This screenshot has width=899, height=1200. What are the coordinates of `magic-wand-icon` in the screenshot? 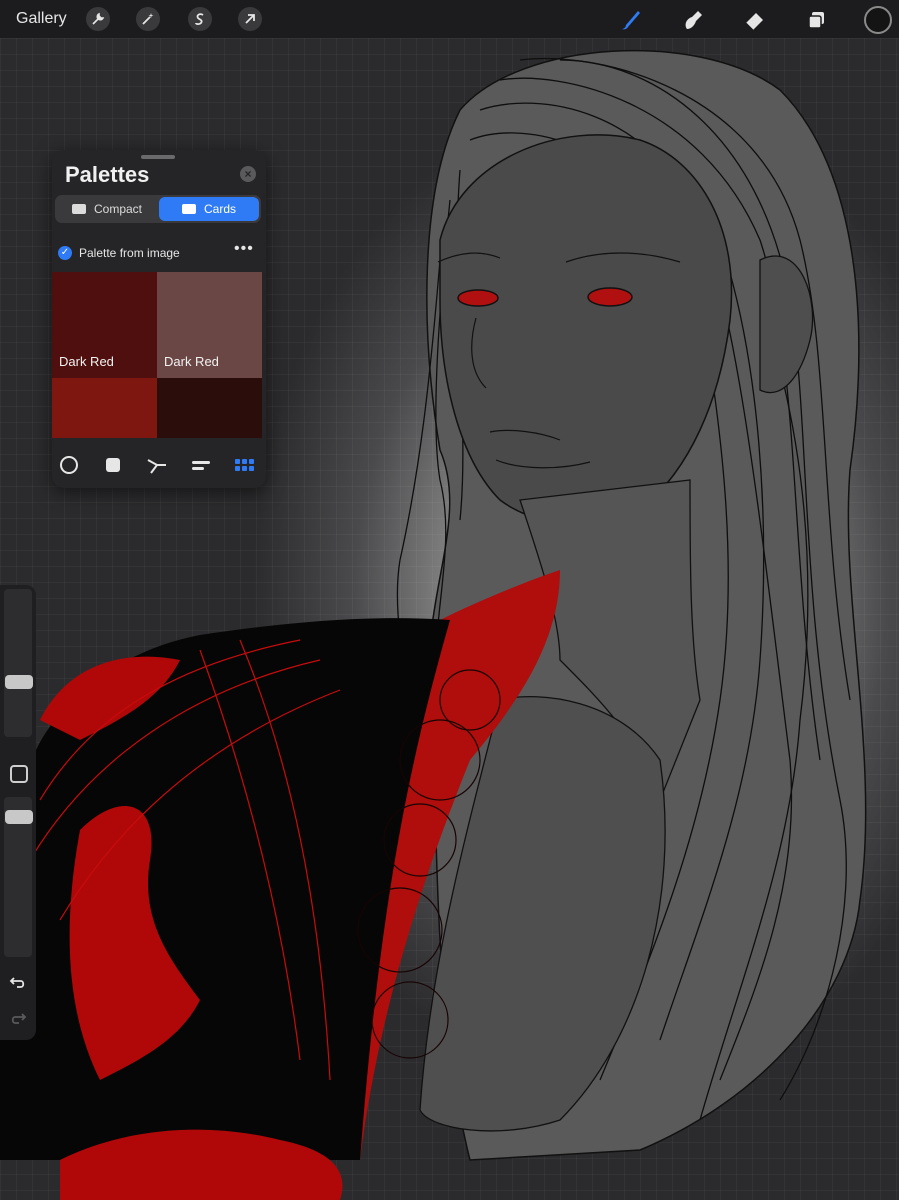 It's located at (148, 19).